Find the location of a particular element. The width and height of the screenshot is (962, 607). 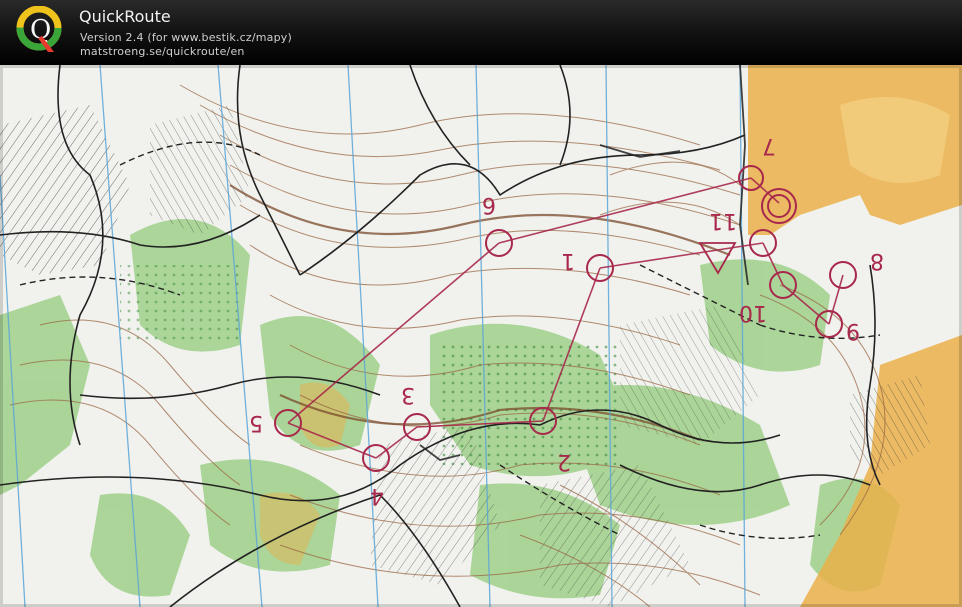

control-number-2: 2 is located at coordinates (564, 461).